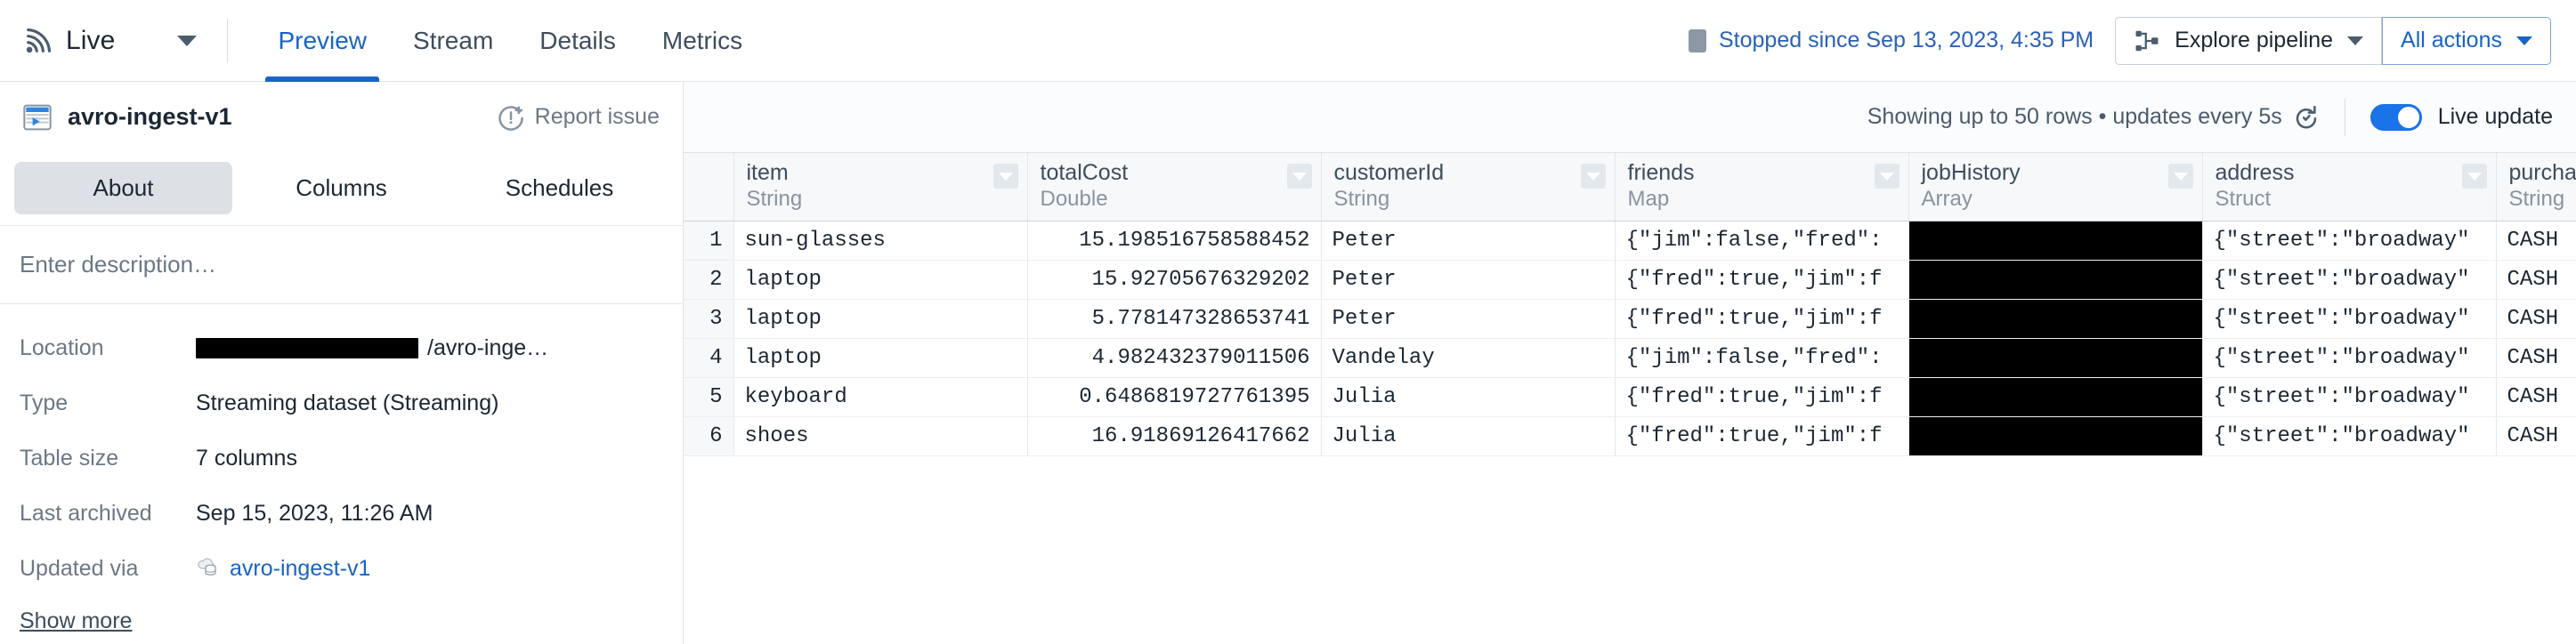 Image resolution: width=2576 pixels, height=644 pixels. I want to click on sidebar-tab-about-label: About, so click(124, 187).